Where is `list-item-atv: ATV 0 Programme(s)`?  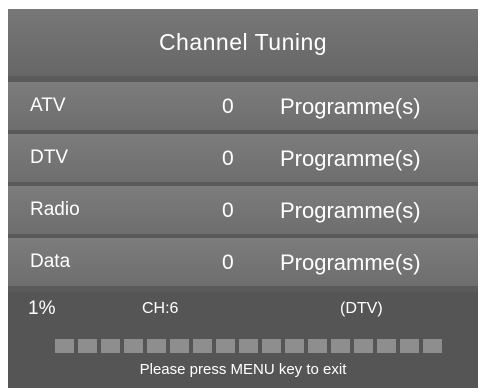 list-item-atv: ATV 0 Programme(s) is located at coordinates (243, 106).